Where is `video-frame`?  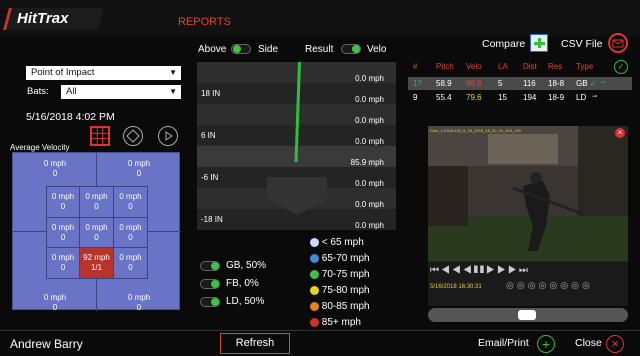 video-frame is located at coordinates (528, 193).